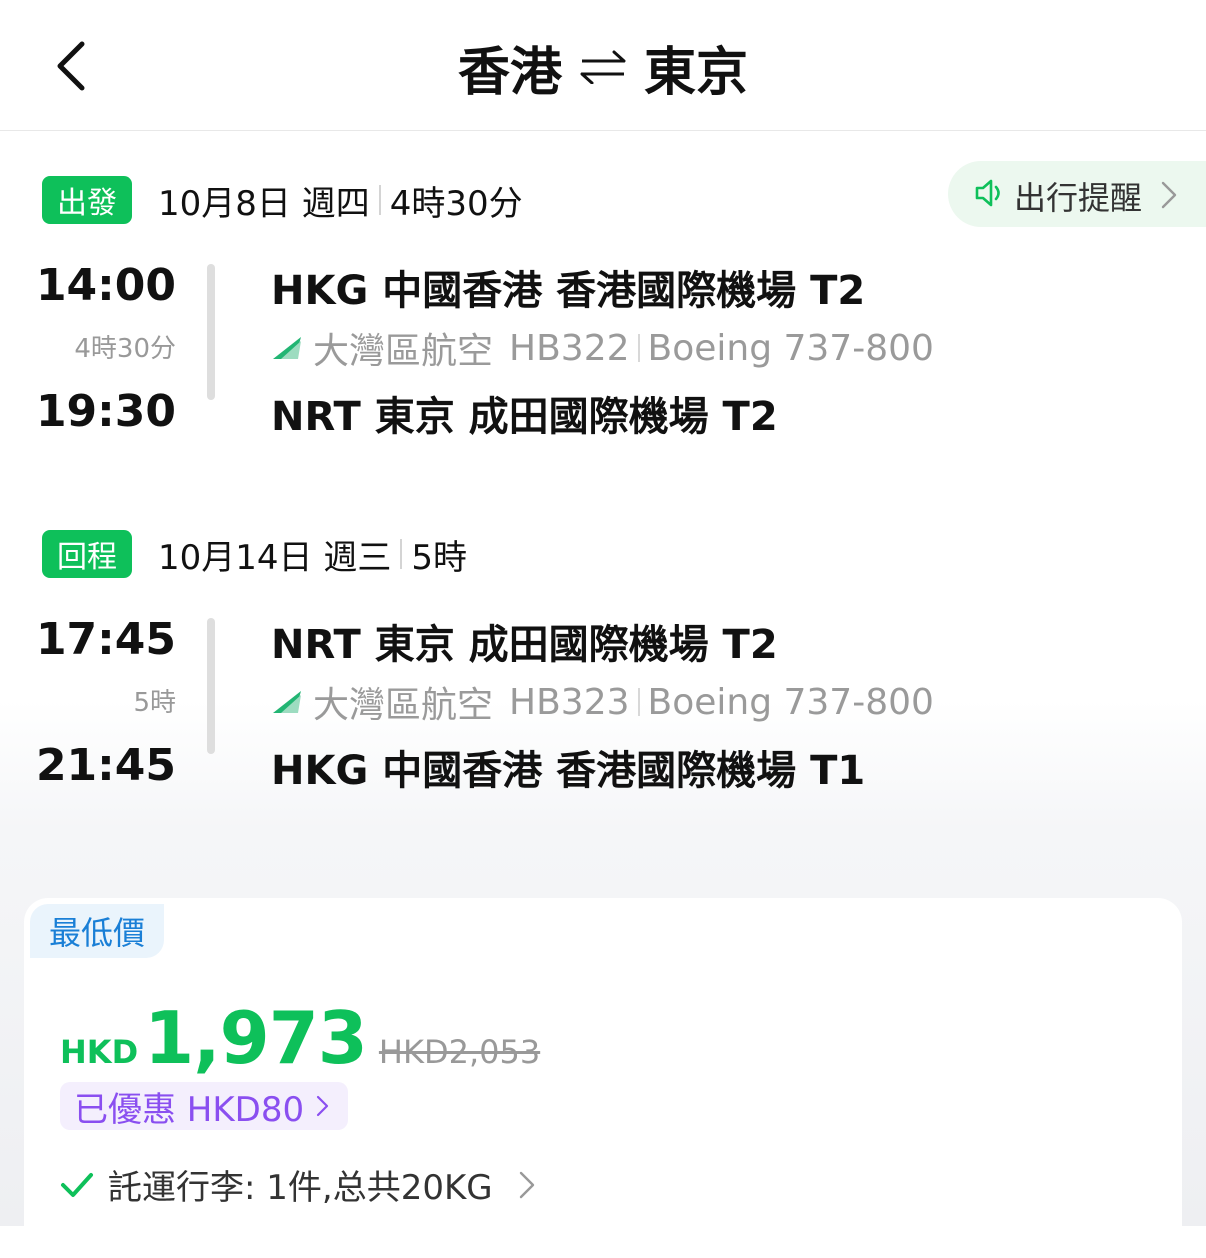  Describe the element at coordinates (97, 931) in the screenshot. I see `lowest-price-badge: 最低價` at that location.